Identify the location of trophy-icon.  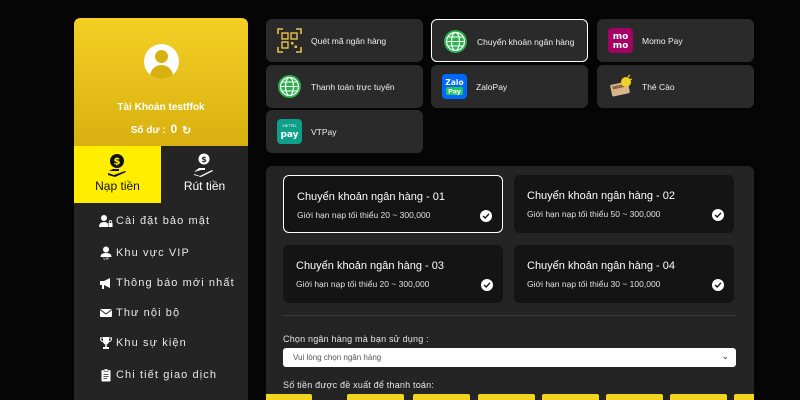
(106, 343).